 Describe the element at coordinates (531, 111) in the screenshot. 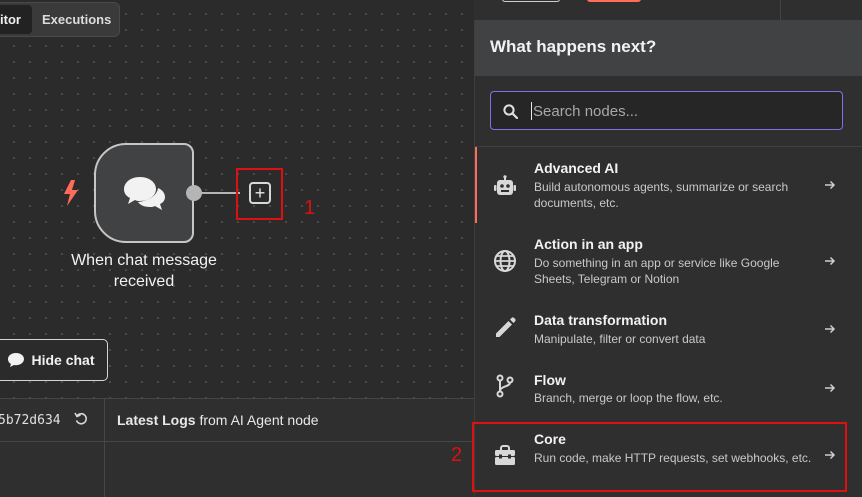

I see `text-caret` at that location.